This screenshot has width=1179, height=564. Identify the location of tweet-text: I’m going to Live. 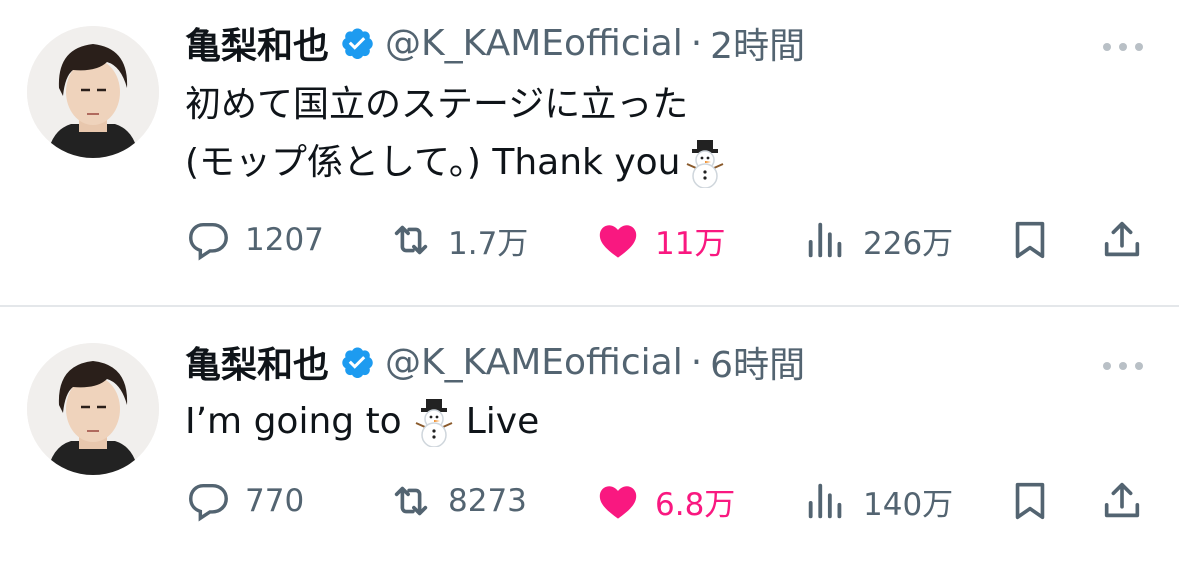
(362, 422).